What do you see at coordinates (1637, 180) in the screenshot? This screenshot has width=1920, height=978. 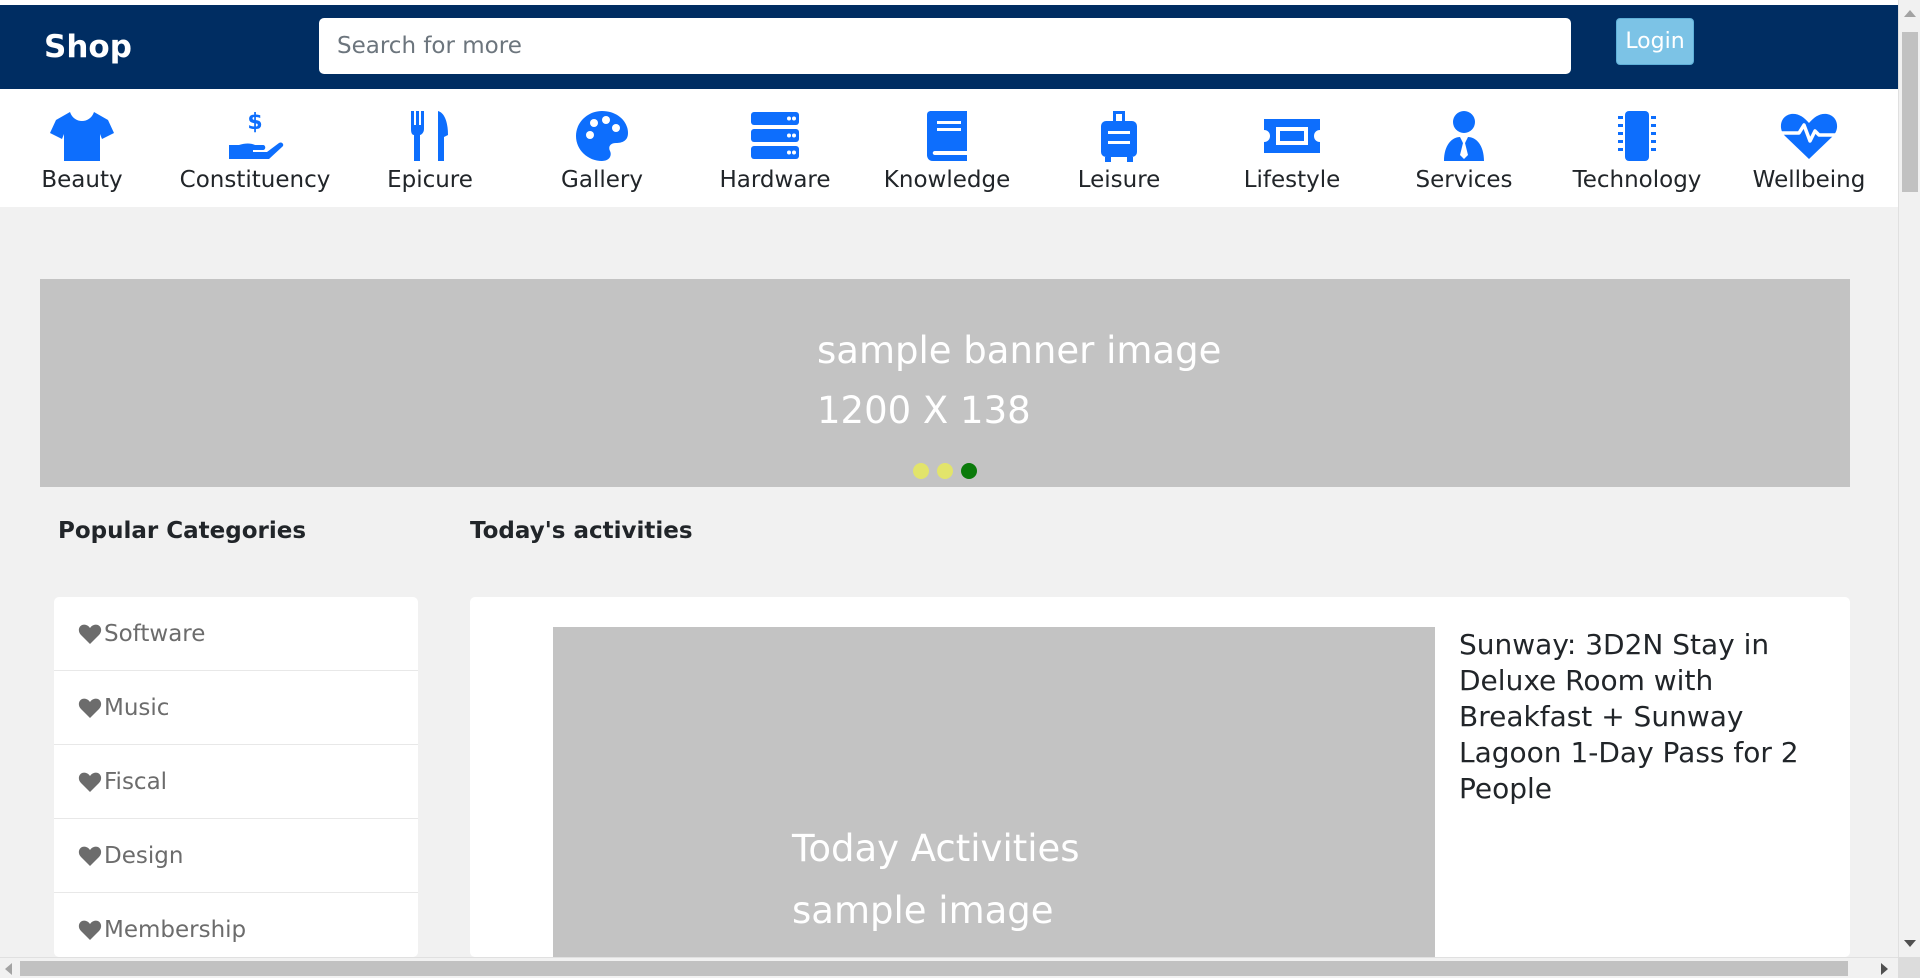 I see `category-label: Technology` at bounding box center [1637, 180].